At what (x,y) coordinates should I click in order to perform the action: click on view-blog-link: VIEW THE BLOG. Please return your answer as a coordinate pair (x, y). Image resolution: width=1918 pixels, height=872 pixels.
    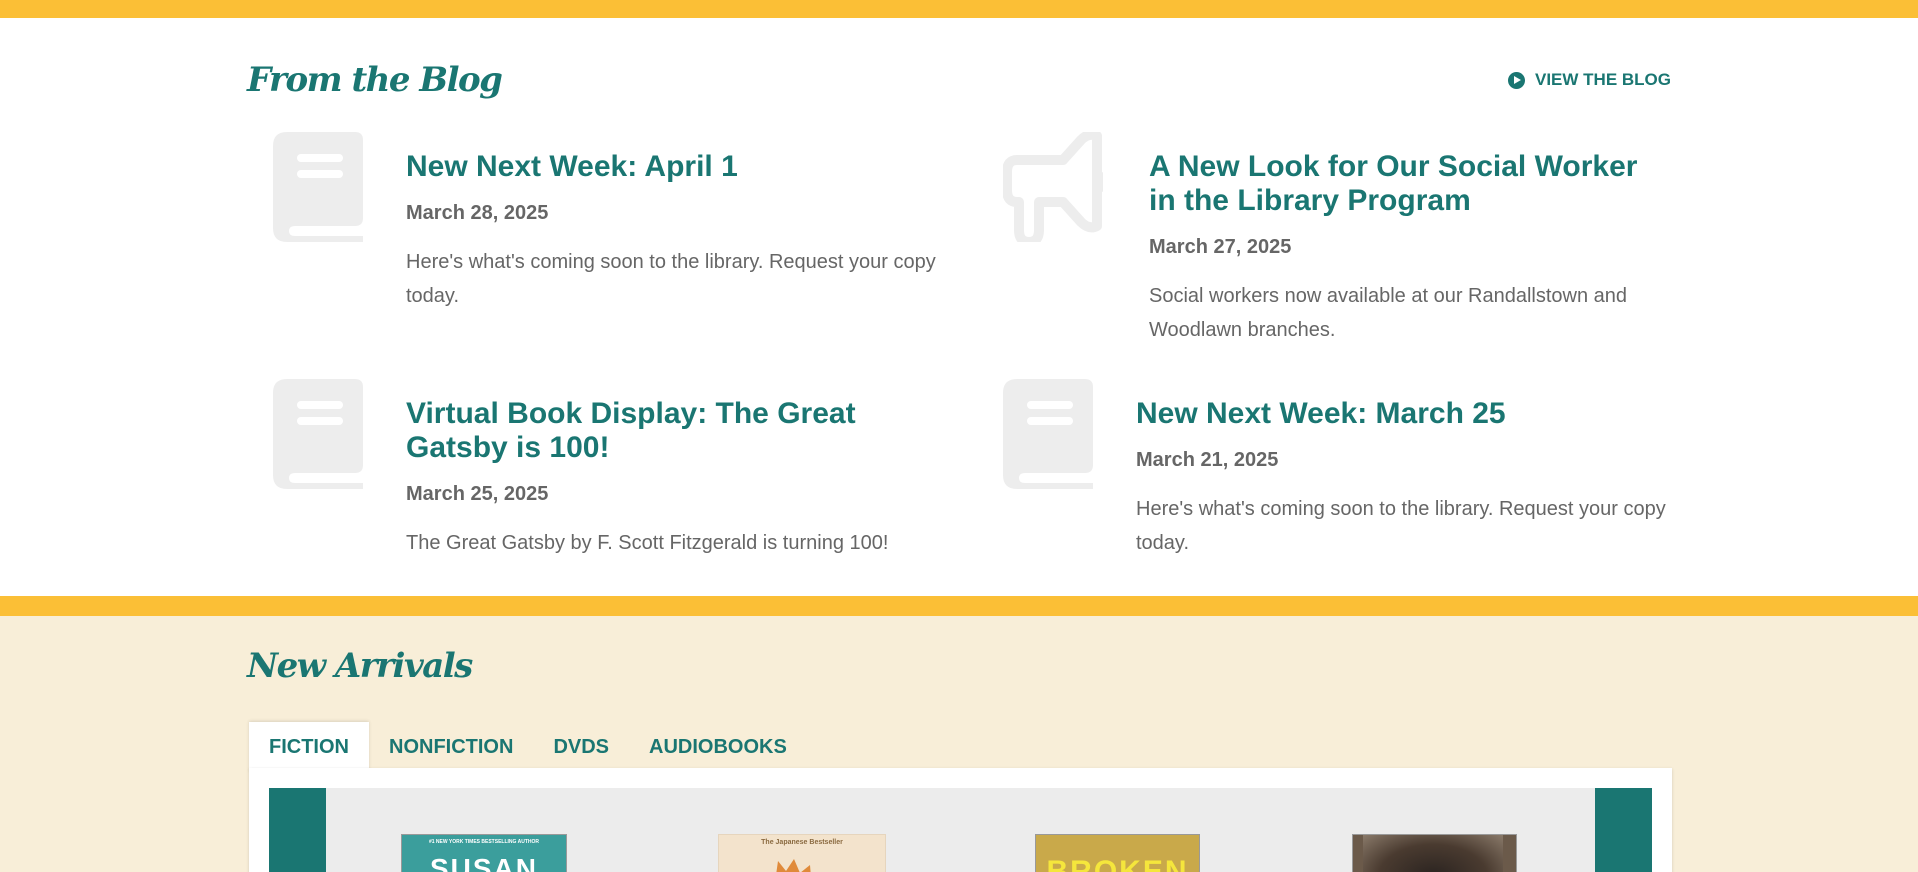
    Looking at the image, I should click on (1589, 80).